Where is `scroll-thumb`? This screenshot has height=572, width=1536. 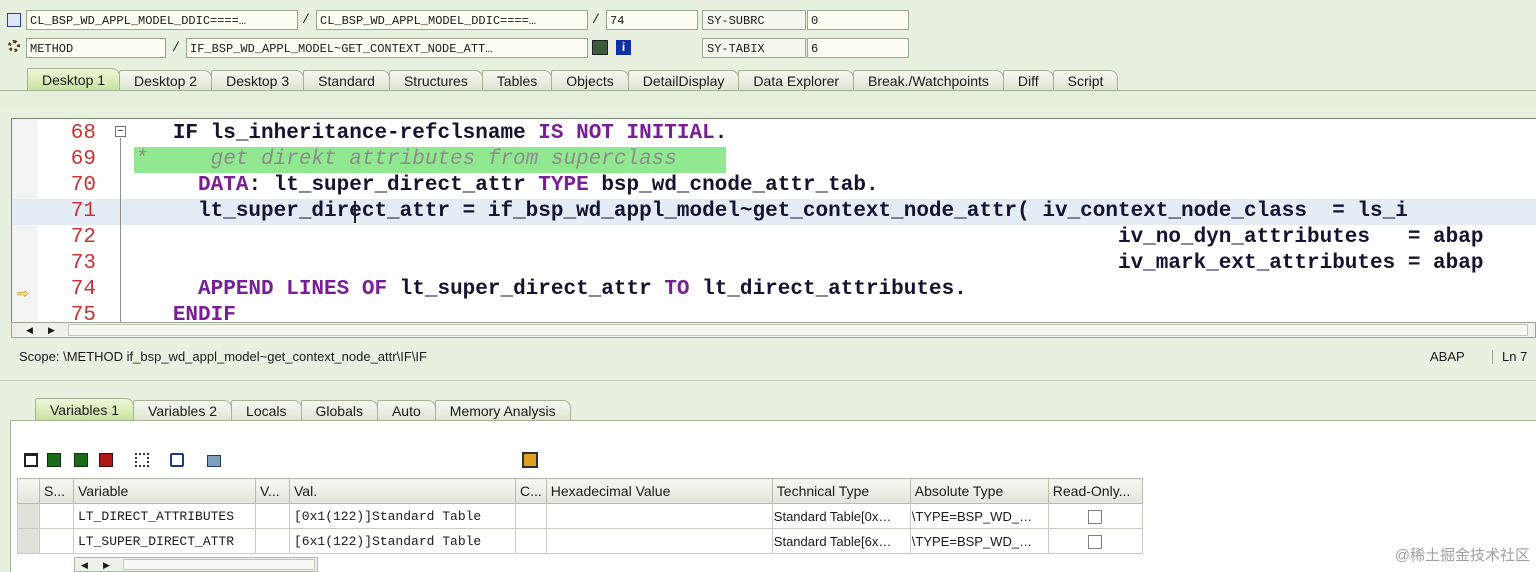 scroll-thumb is located at coordinates (798, 330).